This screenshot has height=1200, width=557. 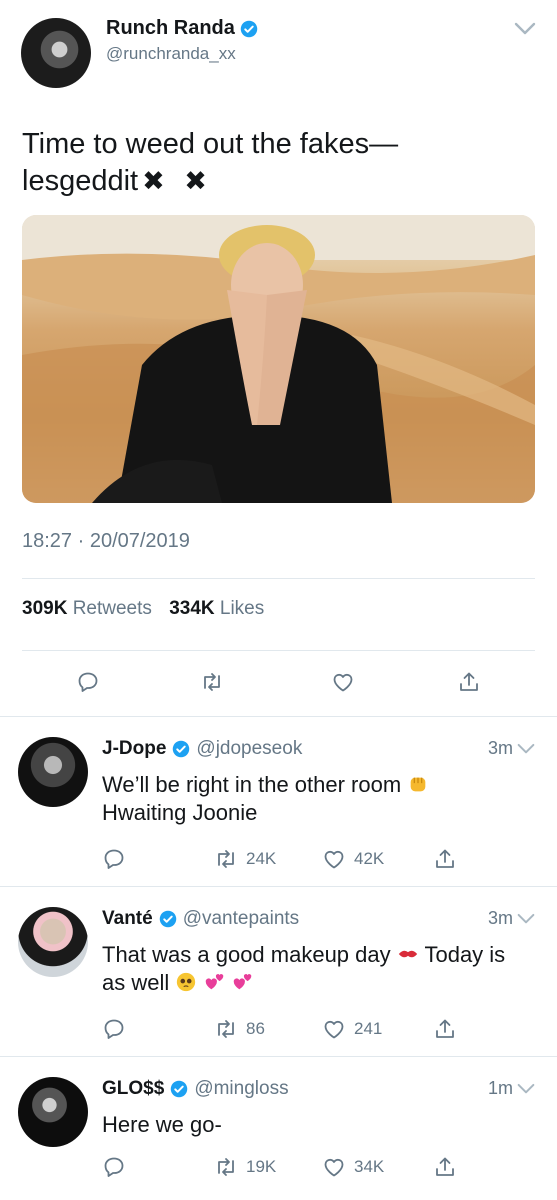 What do you see at coordinates (241, 919) in the screenshot?
I see `reply-author-handle: @vantepaints` at bounding box center [241, 919].